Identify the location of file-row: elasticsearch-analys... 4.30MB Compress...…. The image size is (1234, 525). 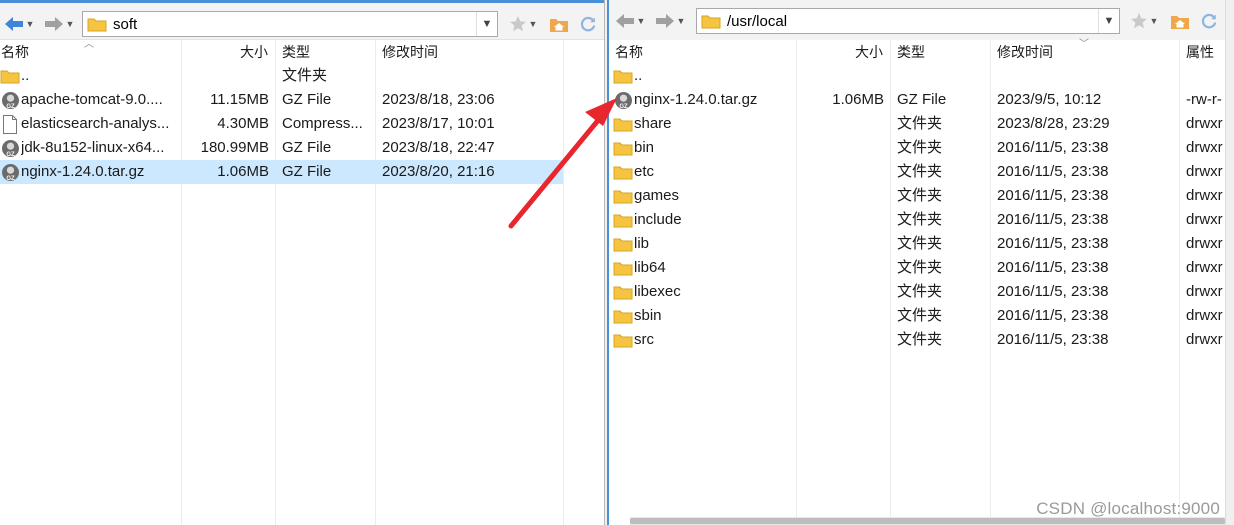
(281, 124).